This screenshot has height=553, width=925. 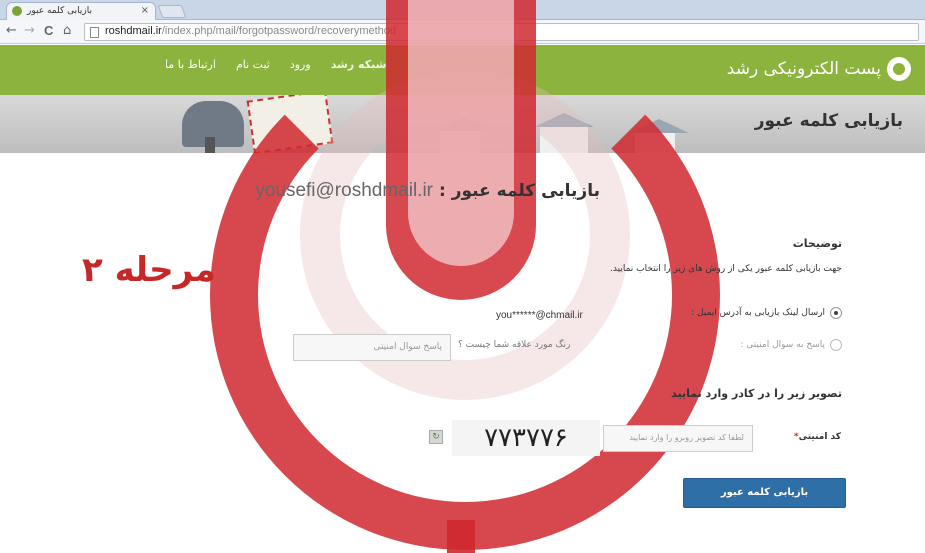 What do you see at coordinates (756, 393) in the screenshot?
I see `captcha-section-title: تصویر زیر را در کادر وارد نمایید` at bounding box center [756, 393].